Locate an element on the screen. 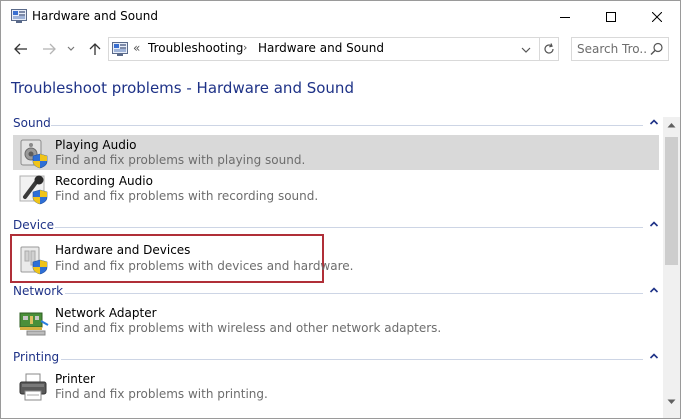 Image resolution: width=681 pixels, height=419 pixels. address-history-dropdown is located at coordinates (528, 50).